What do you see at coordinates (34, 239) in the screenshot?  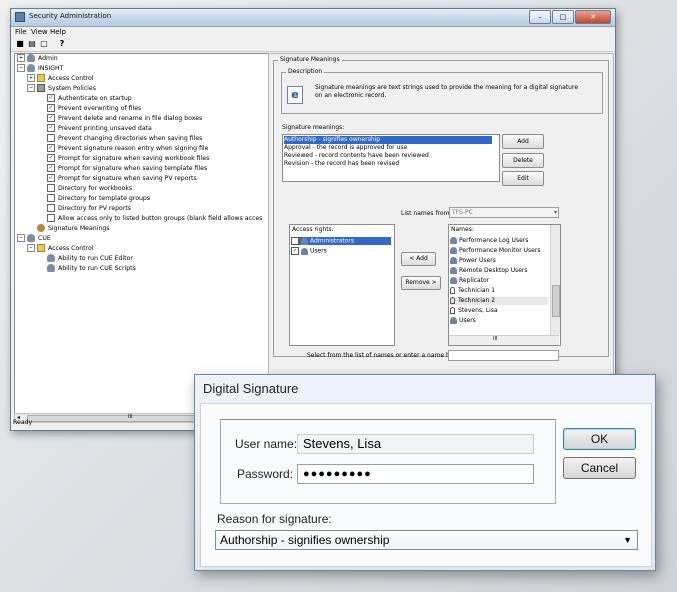 I see `tree-node-cue: − CUE` at bounding box center [34, 239].